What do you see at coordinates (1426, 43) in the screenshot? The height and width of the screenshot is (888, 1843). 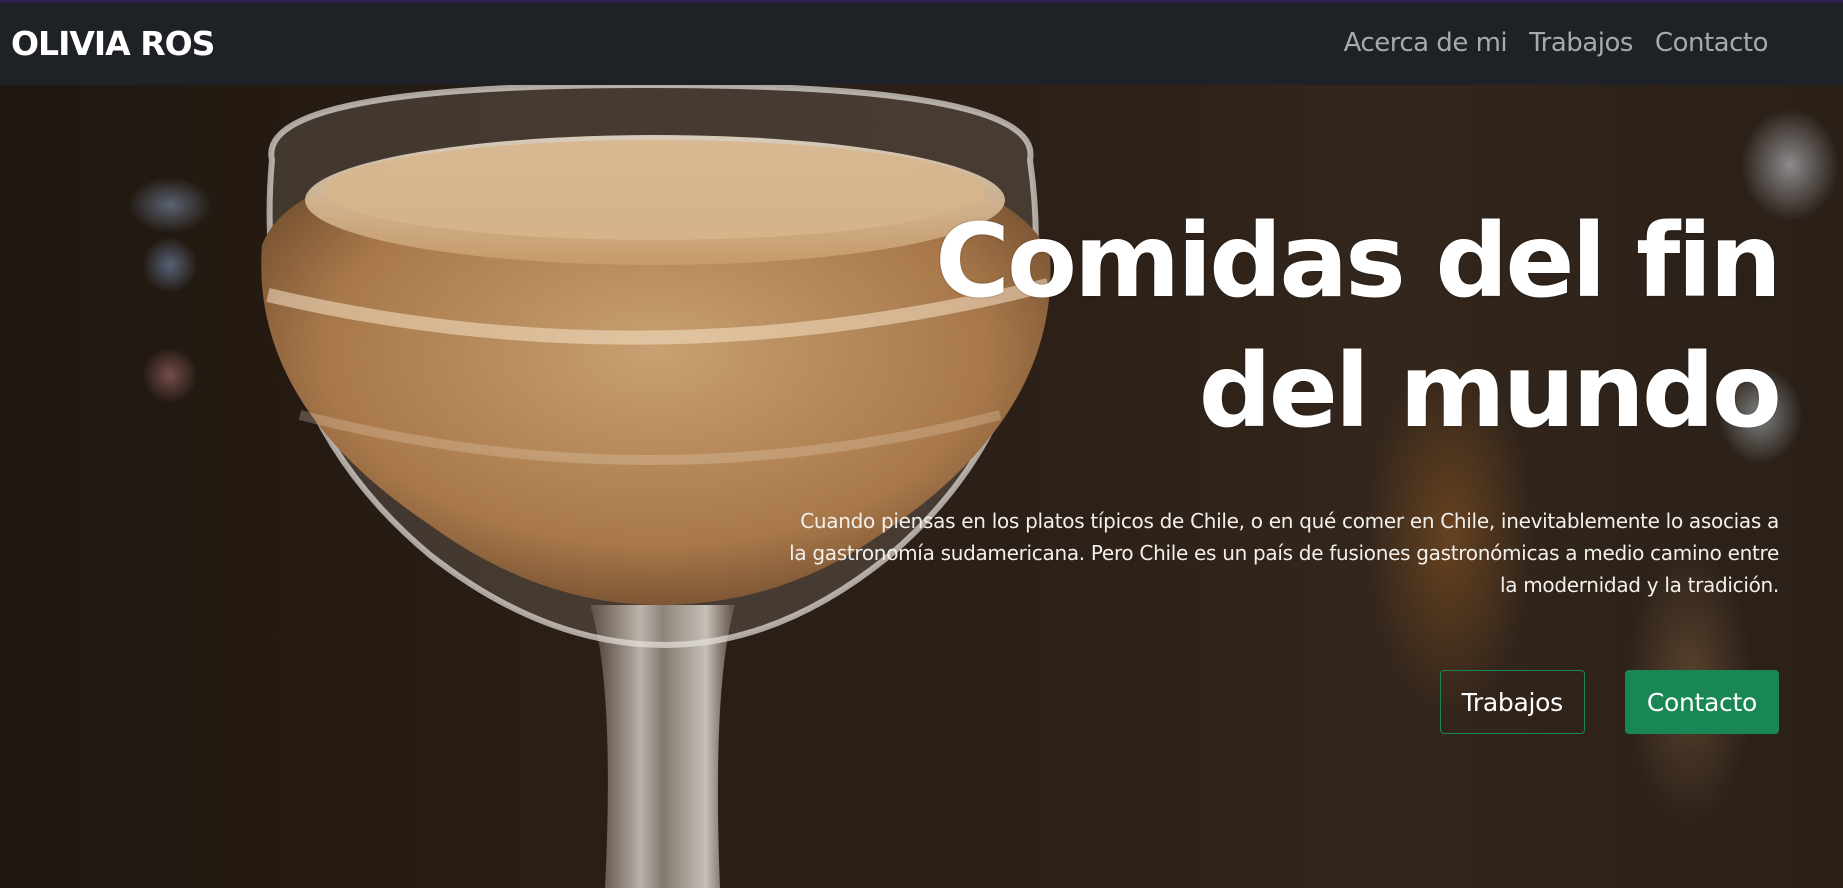 I see `nav-link-about: Acerca de mi` at bounding box center [1426, 43].